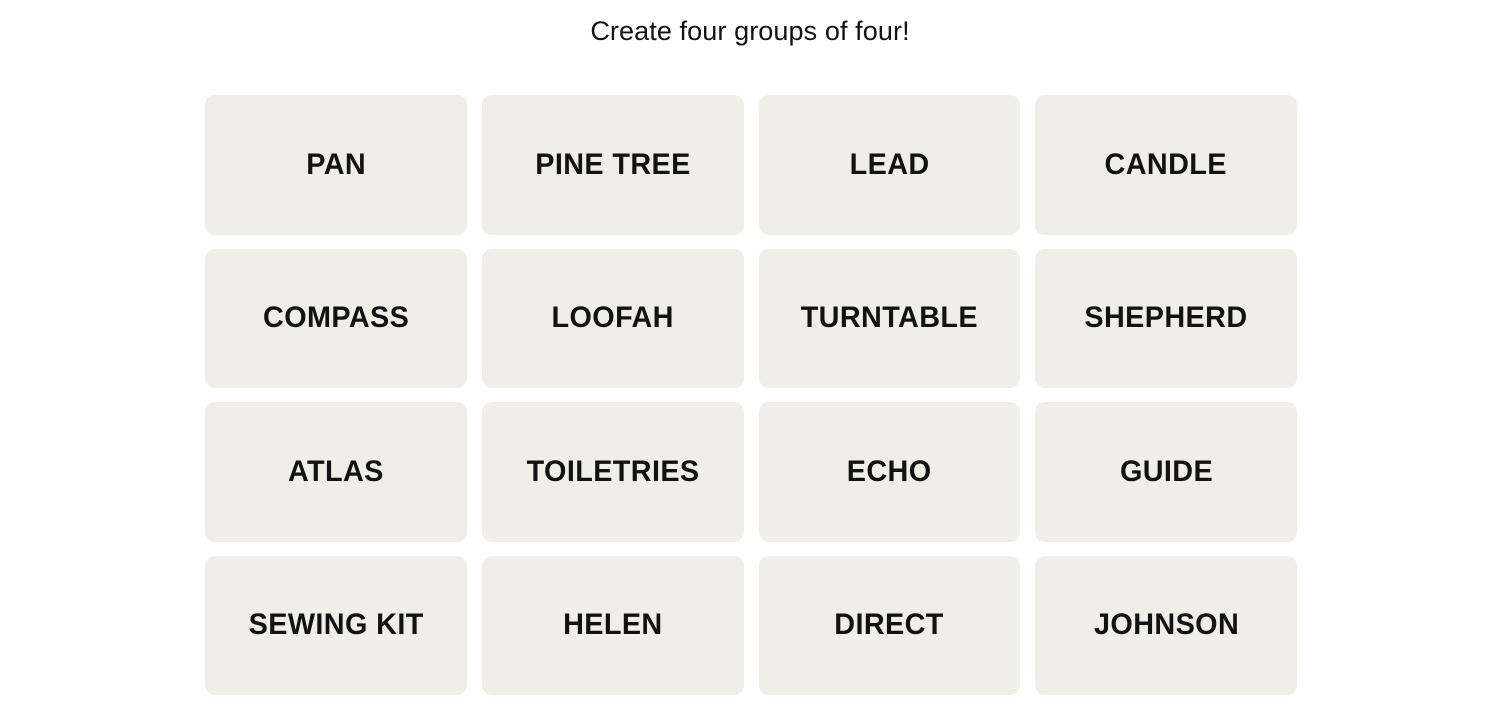 The width and height of the screenshot is (1500, 707). I want to click on word-tile-label: PAN, so click(335, 164).